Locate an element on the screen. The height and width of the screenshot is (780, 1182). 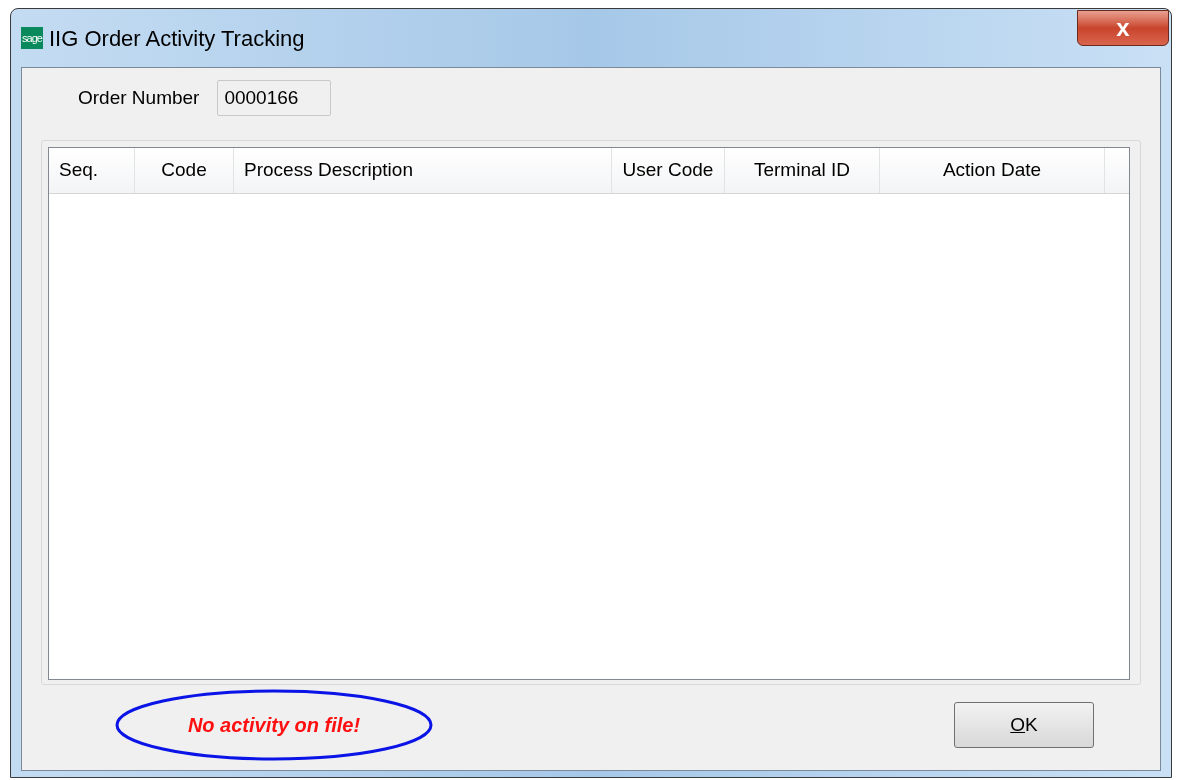
order-number-field: 0000166 is located at coordinates (274, 98).